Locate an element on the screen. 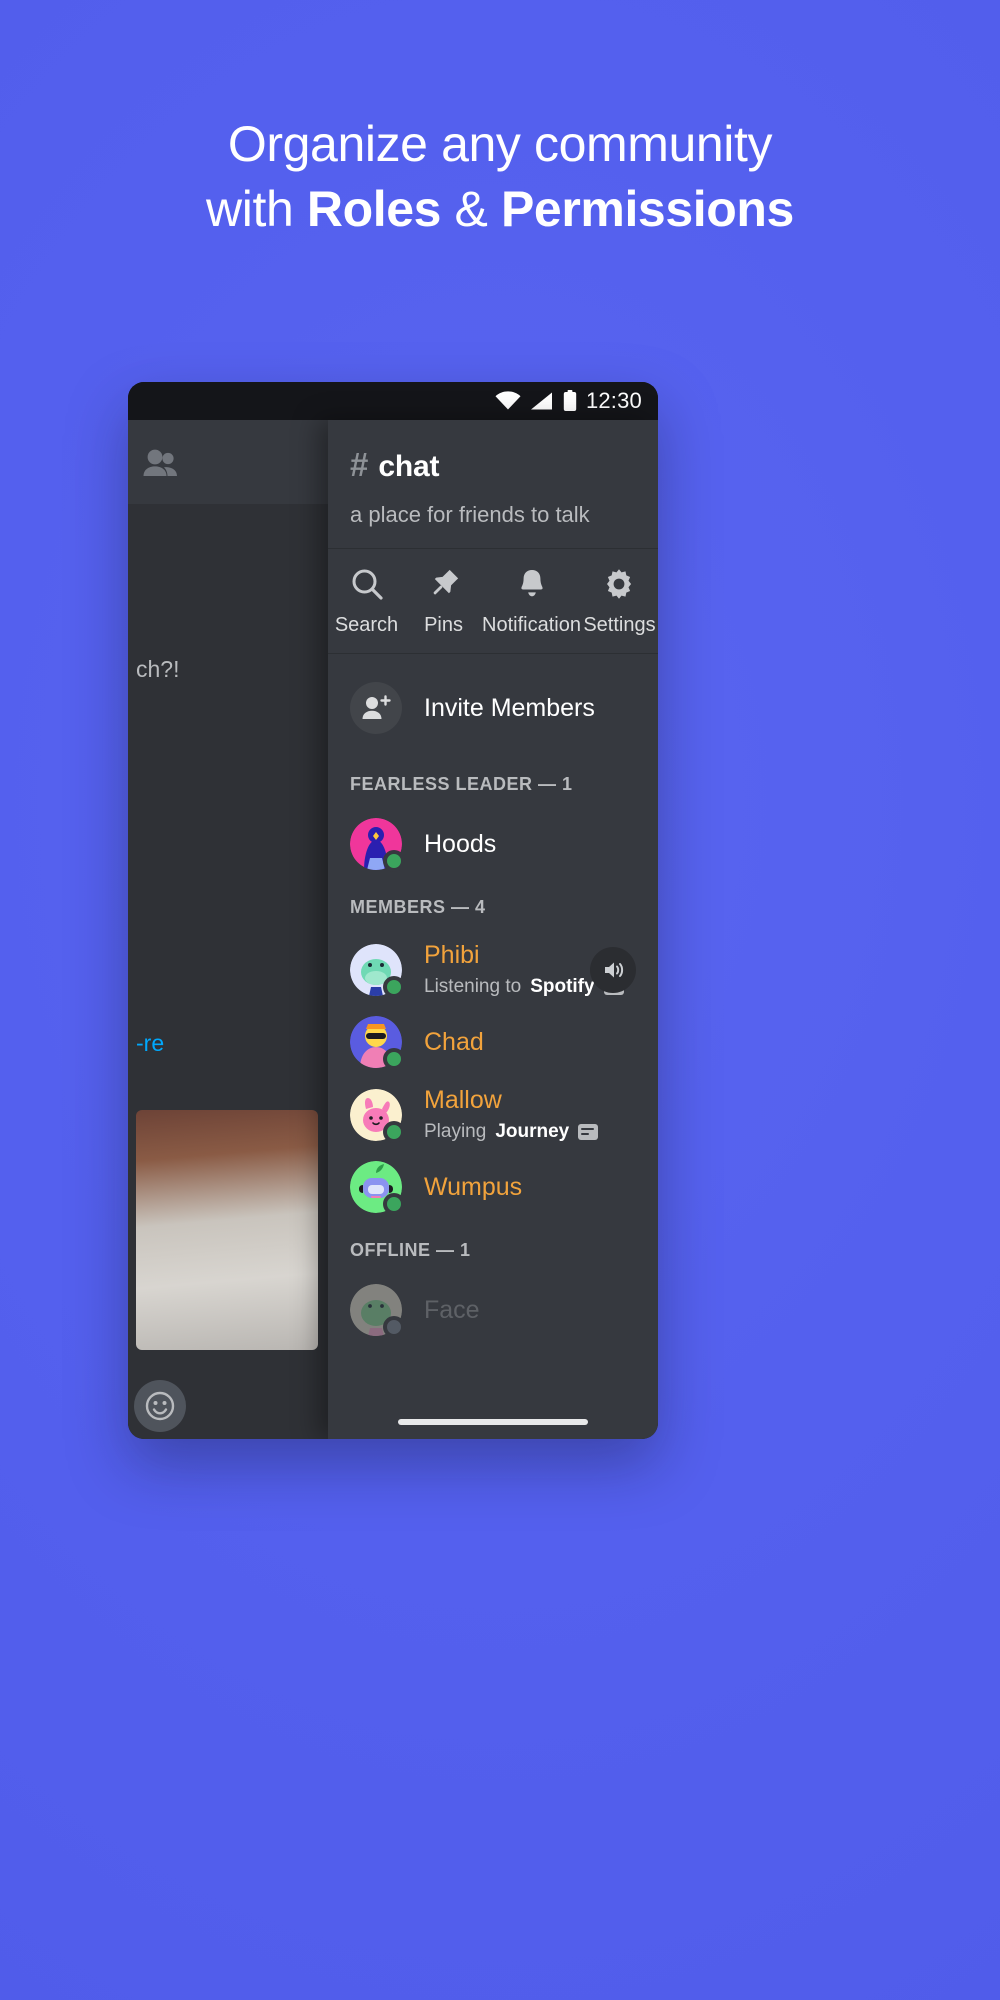  action-notification-label: Notification is located at coordinates (531, 625).